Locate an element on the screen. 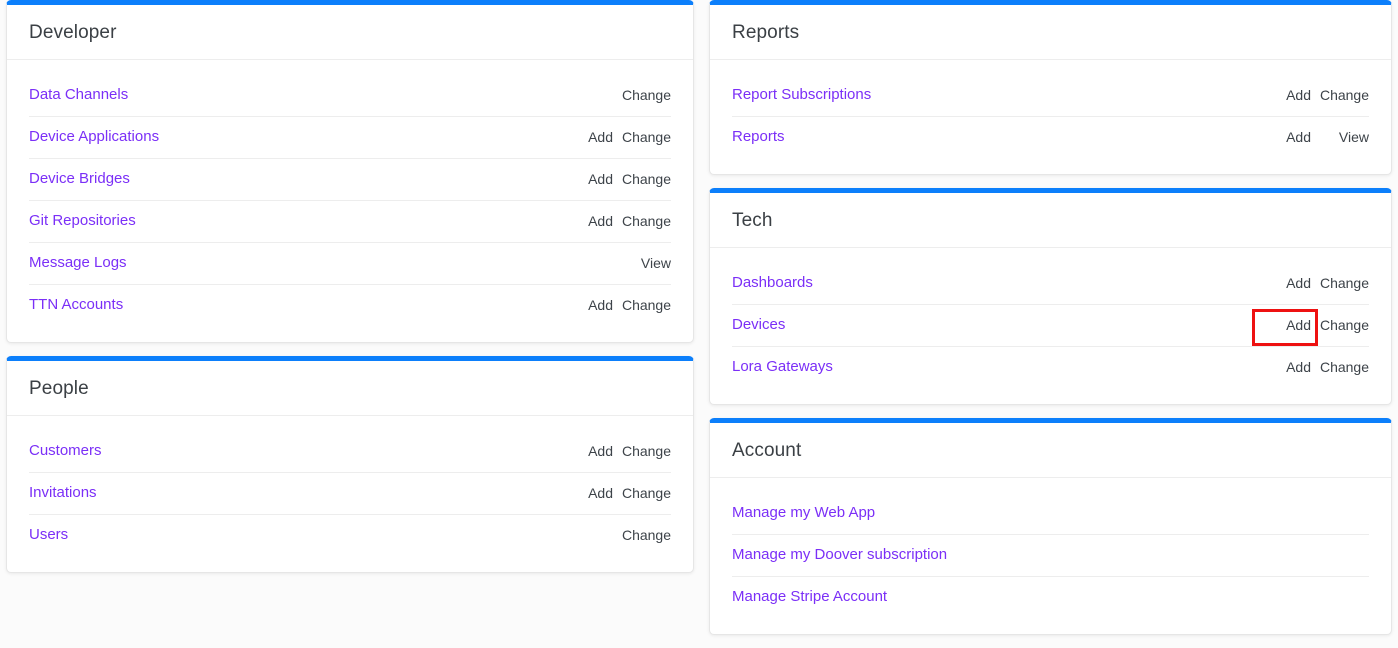 The height and width of the screenshot is (648, 1398). model-link-invitations: Invitations is located at coordinates (290, 493).